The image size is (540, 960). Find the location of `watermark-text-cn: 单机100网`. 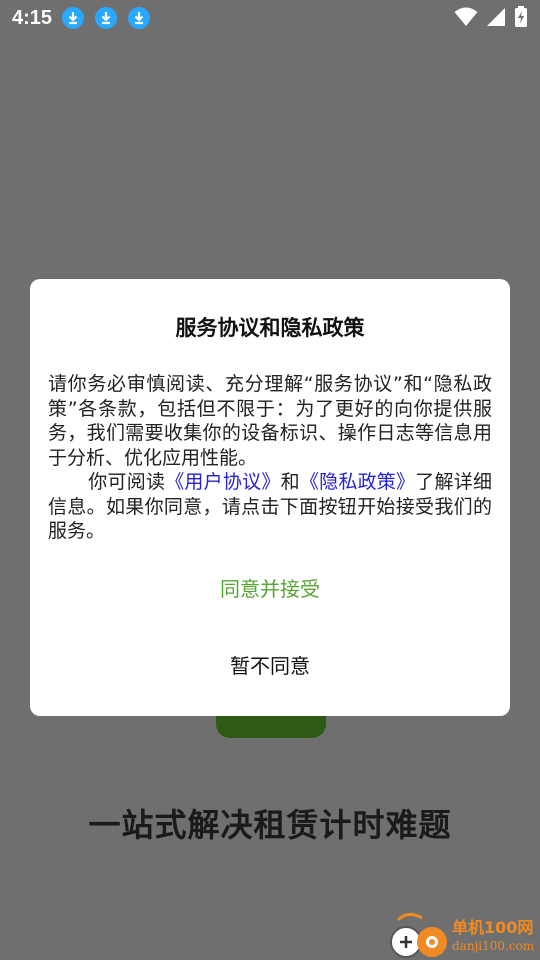

watermark-text-cn: 单机100网 is located at coordinates (493, 927).